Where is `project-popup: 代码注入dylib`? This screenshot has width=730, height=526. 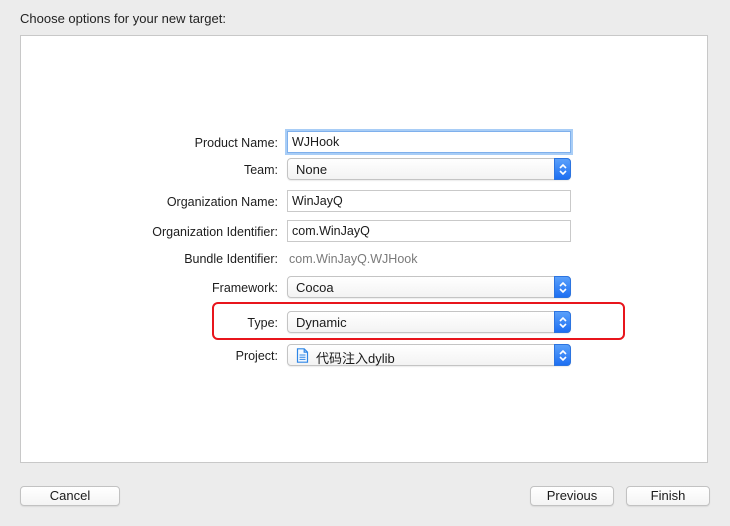 project-popup: 代码注入dylib is located at coordinates (429, 355).